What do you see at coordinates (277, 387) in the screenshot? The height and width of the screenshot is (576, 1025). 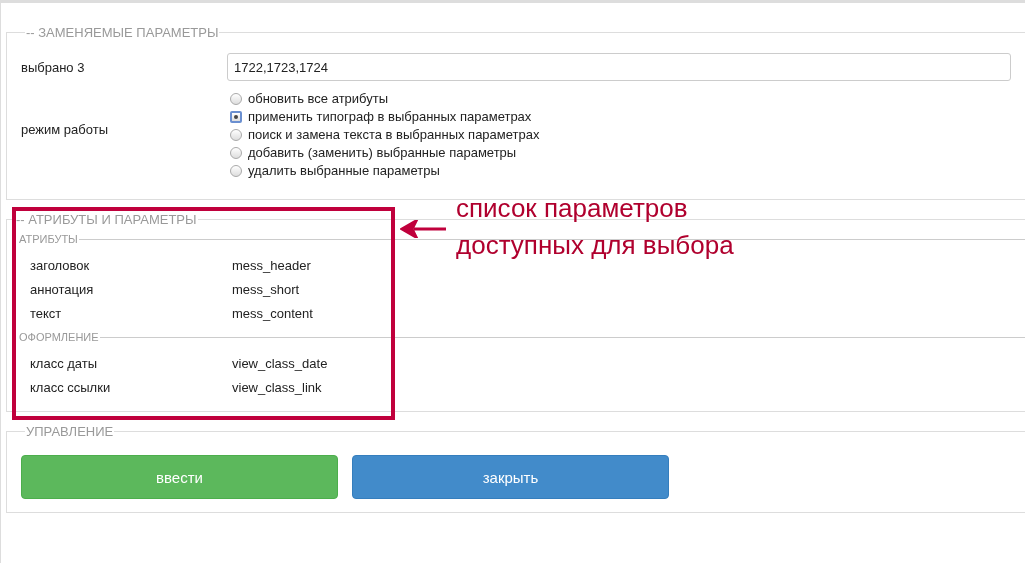 I see `param-key: view_class_link` at bounding box center [277, 387].